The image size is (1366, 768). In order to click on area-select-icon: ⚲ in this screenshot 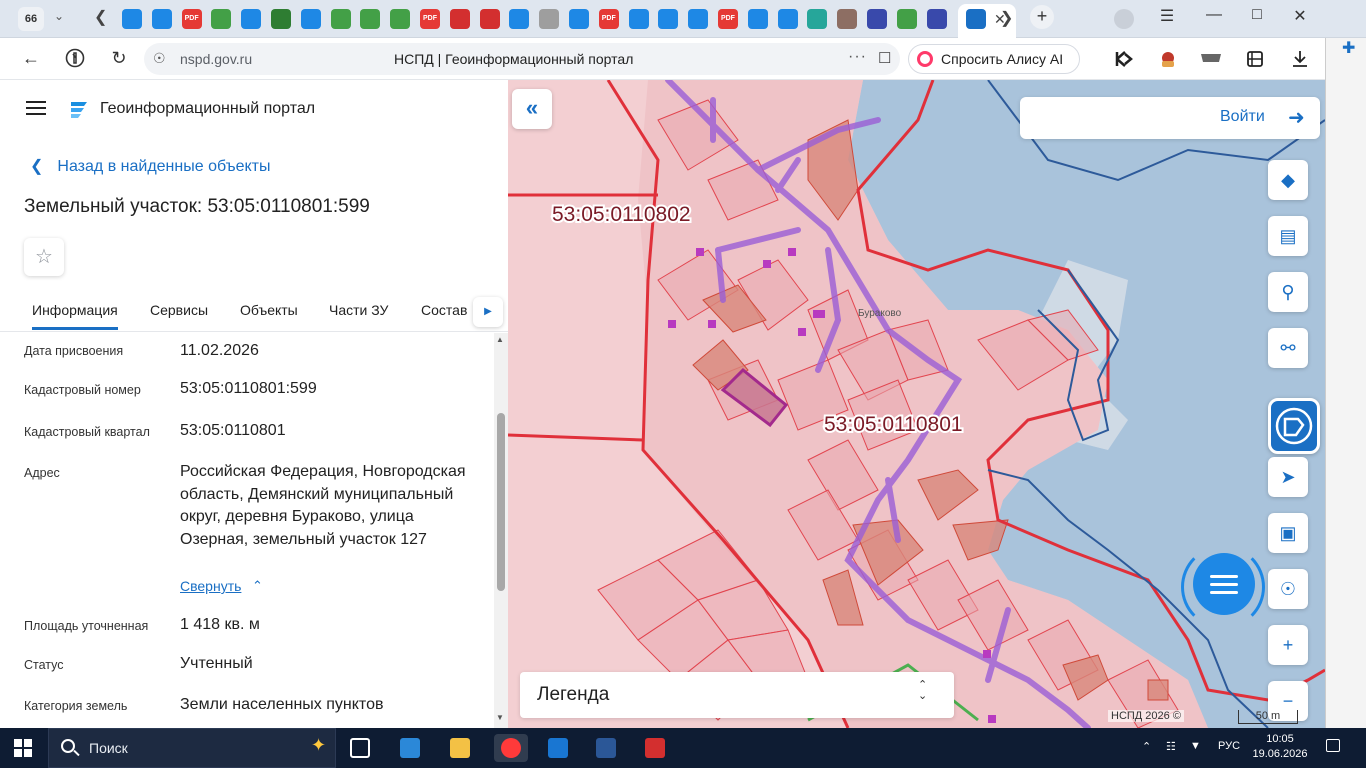, I will do `click(1288, 292)`.